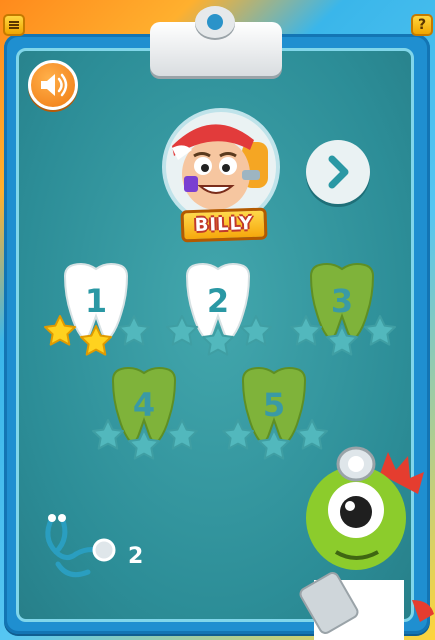 This screenshot has width=435, height=640. I want to click on patient-name-badge: BILLY, so click(224, 225).